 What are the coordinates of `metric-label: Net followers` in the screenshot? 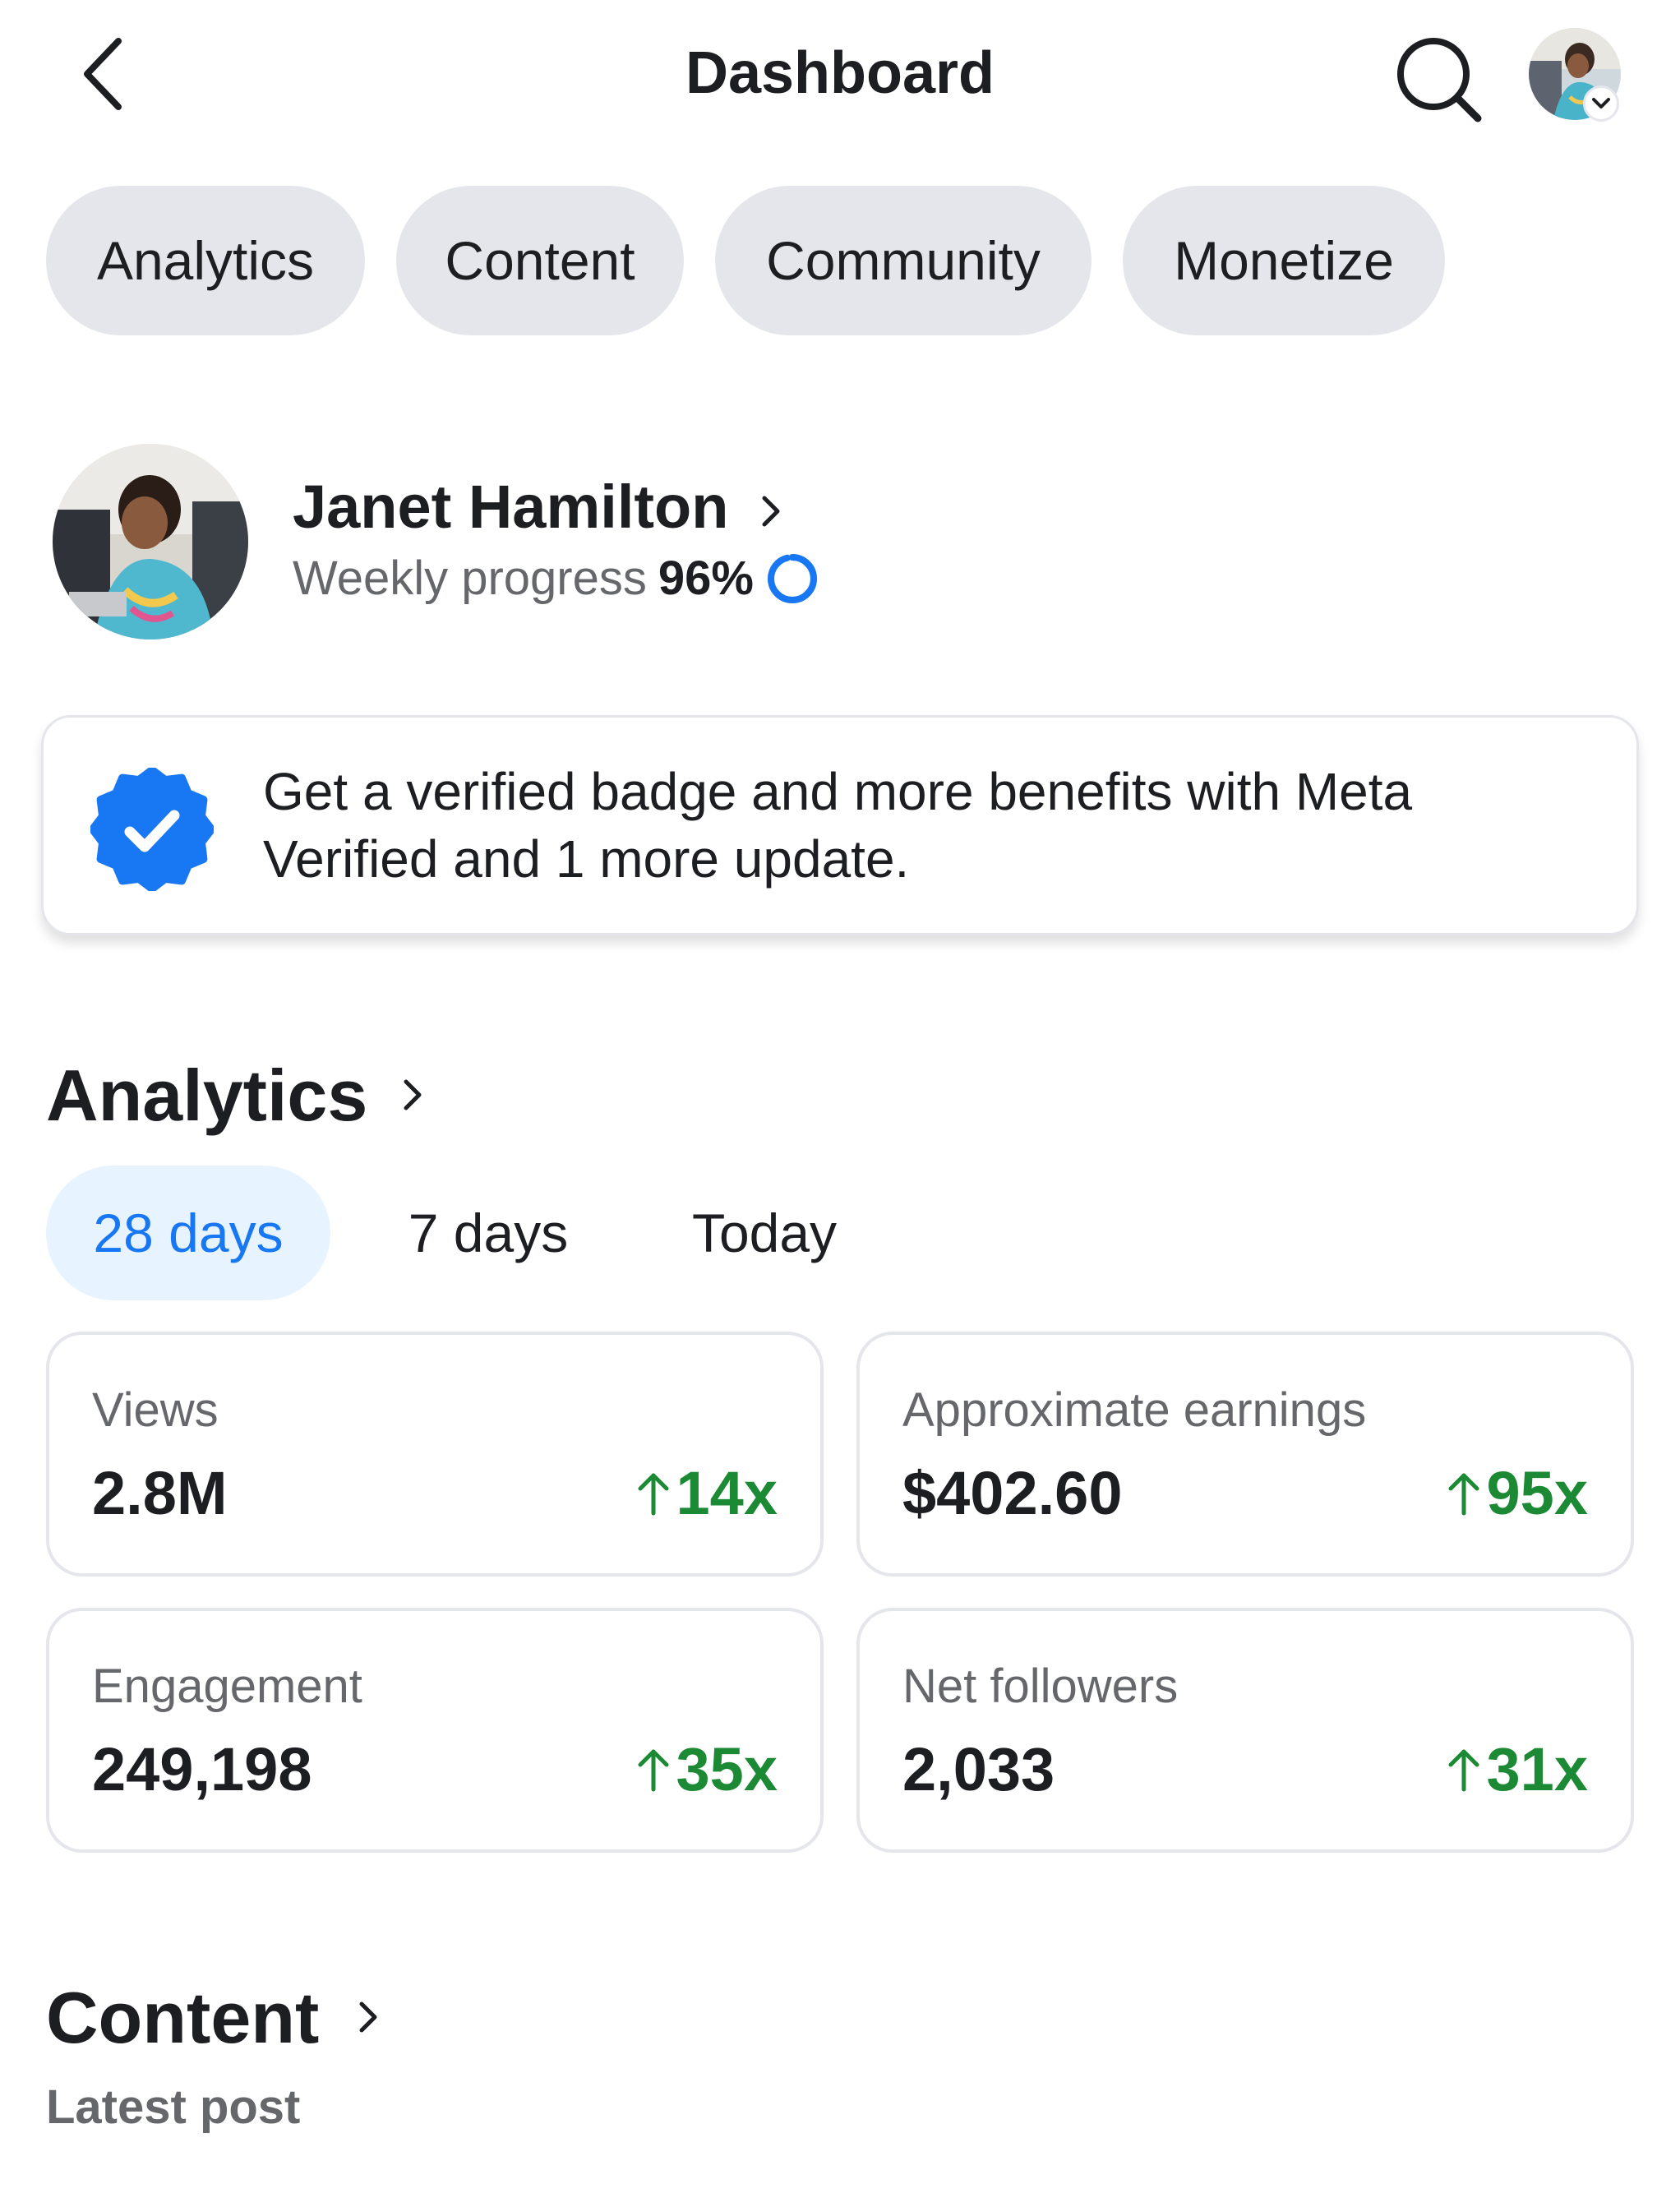 It's located at (1040, 1686).